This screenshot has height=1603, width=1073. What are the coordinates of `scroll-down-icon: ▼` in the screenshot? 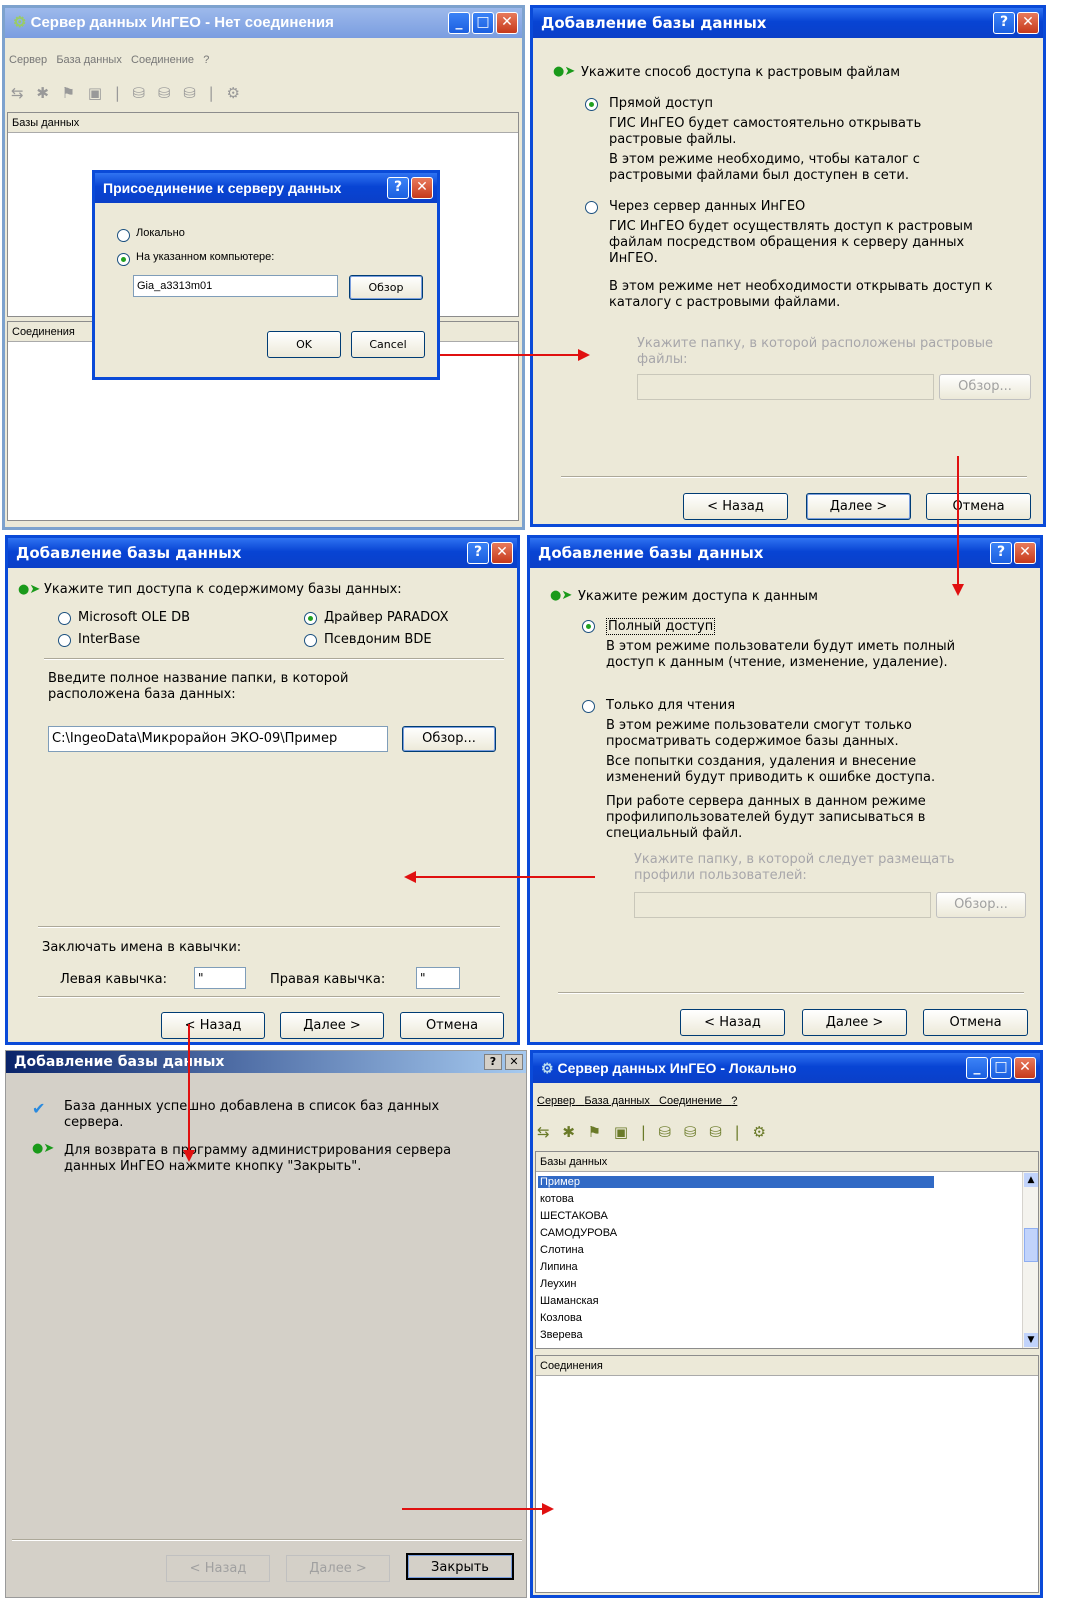 It's located at (1031, 1340).